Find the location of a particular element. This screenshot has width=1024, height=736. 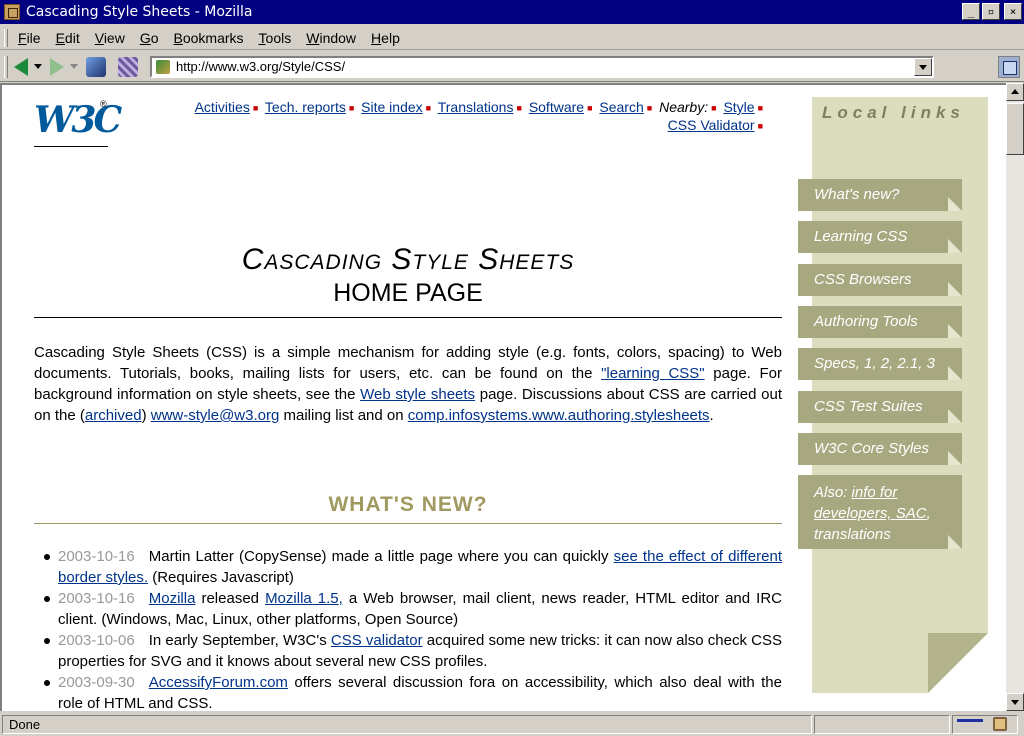

reload-icon is located at coordinates (96, 66).